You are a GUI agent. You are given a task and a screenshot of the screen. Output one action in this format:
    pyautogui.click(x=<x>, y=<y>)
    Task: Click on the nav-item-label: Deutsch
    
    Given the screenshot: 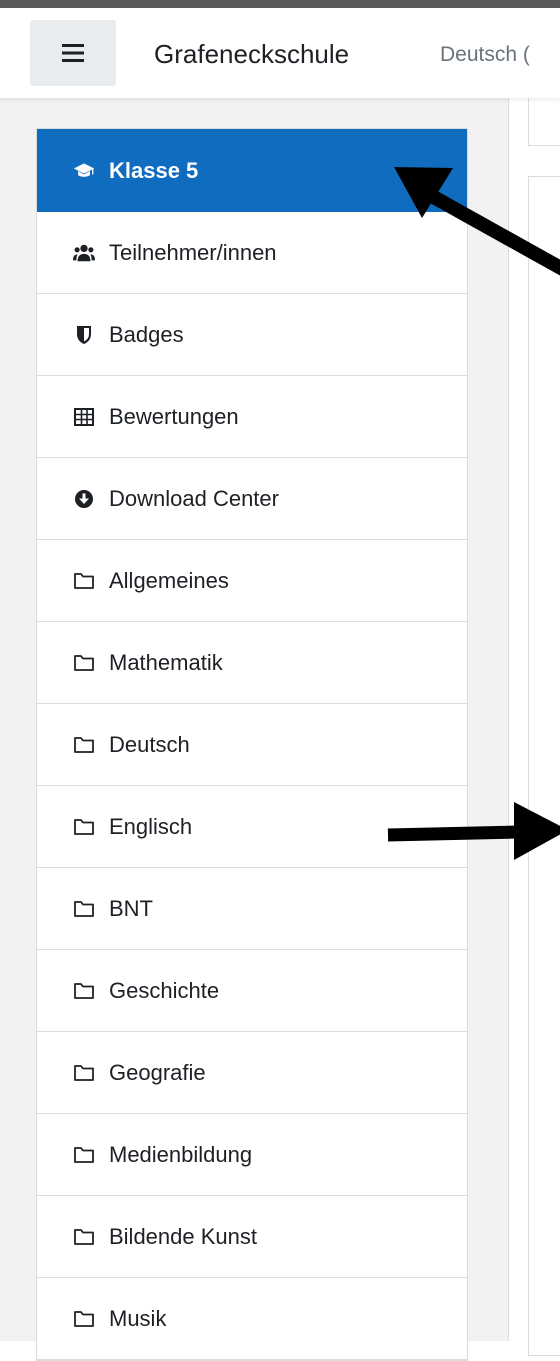 What is the action you would take?
    pyautogui.click(x=149, y=744)
    